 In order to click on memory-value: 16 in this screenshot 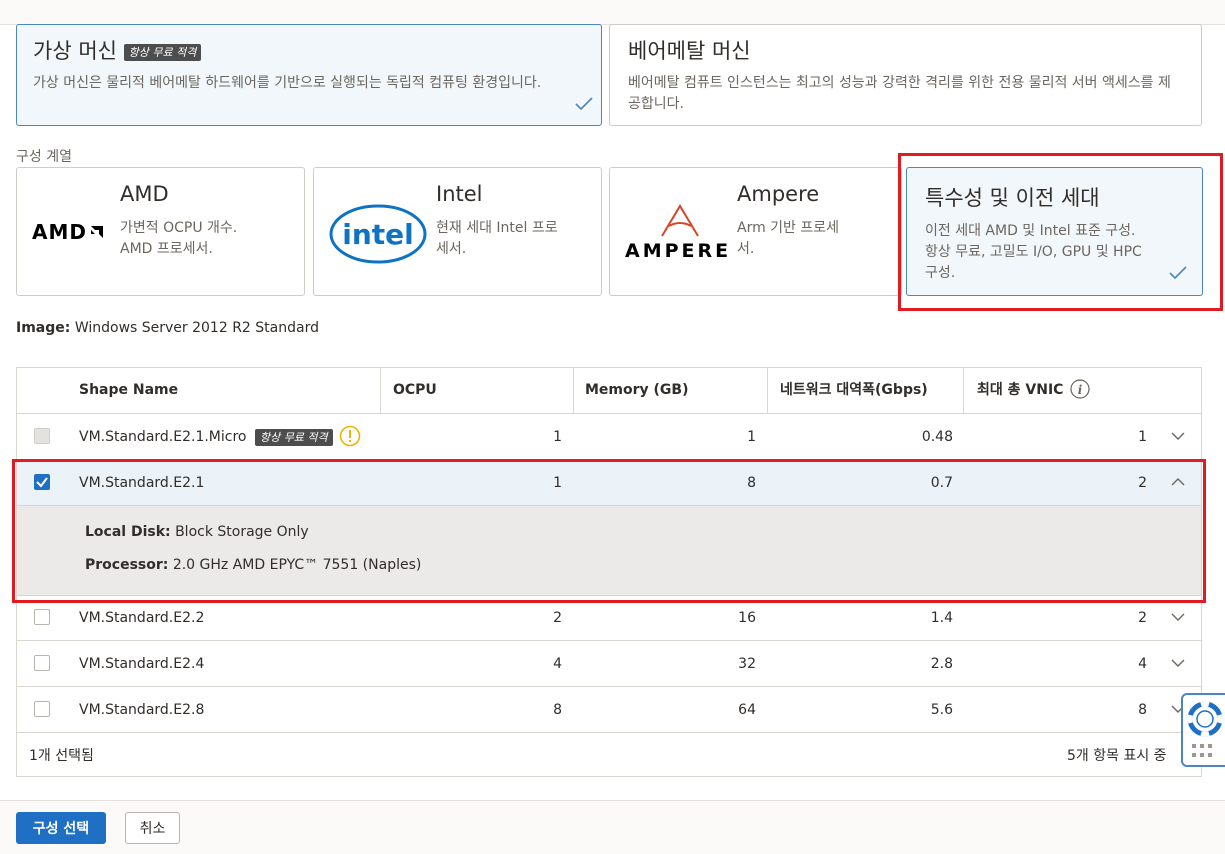, I will do `click(747, 618)`.